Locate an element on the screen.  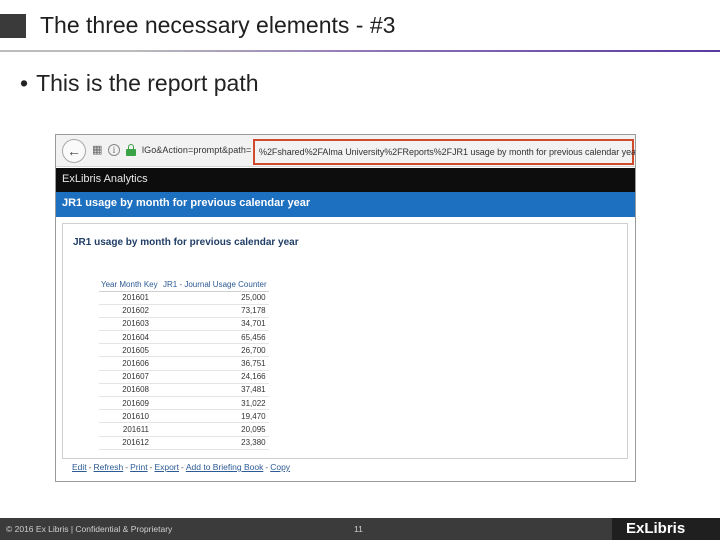
analytics-header: ExLibris Analytics is located at coordinates (345, 180).